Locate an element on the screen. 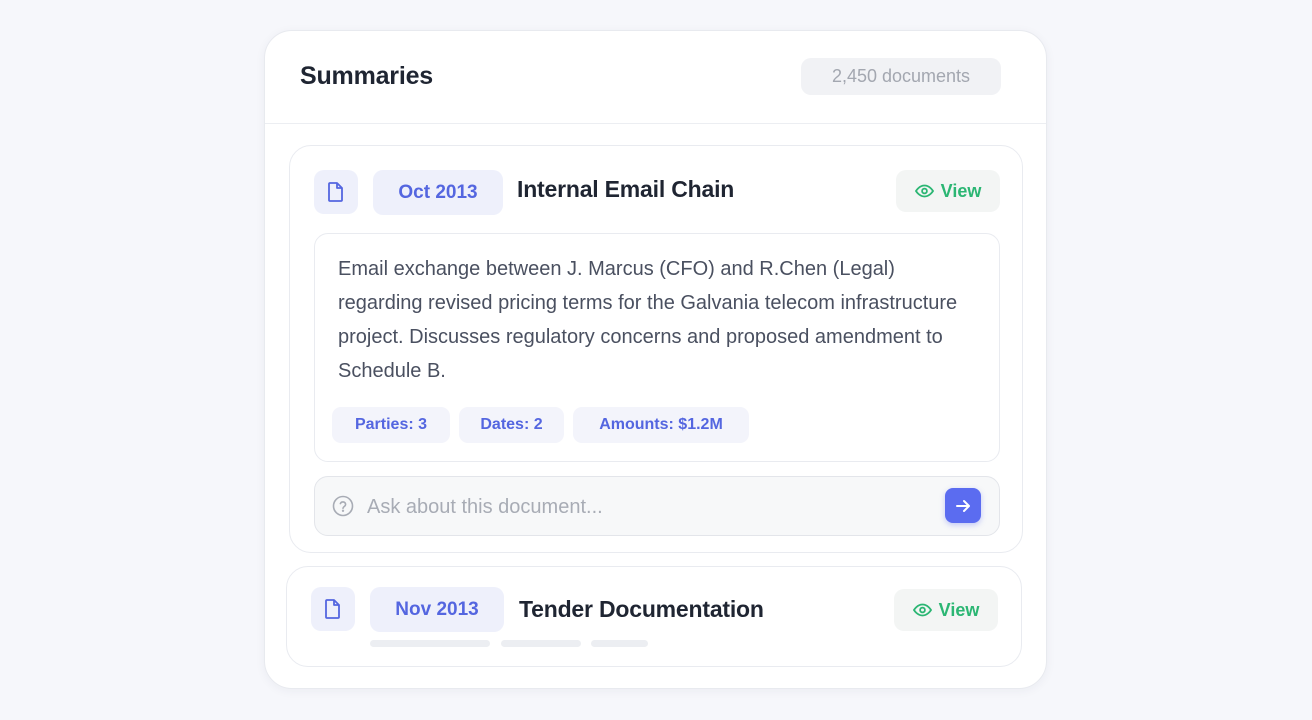 The width and height of the screenshot is (1312, 720). tag-dates: Dates: 2 is located at coordinates (511, 425).